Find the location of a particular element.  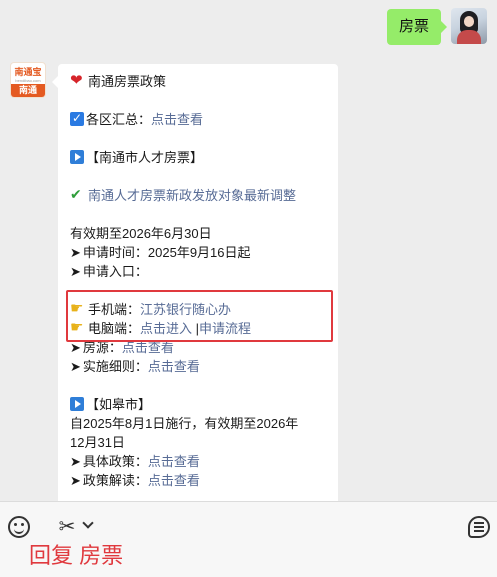

interp-link: 点击查看 is located at coordinates (174, 480).